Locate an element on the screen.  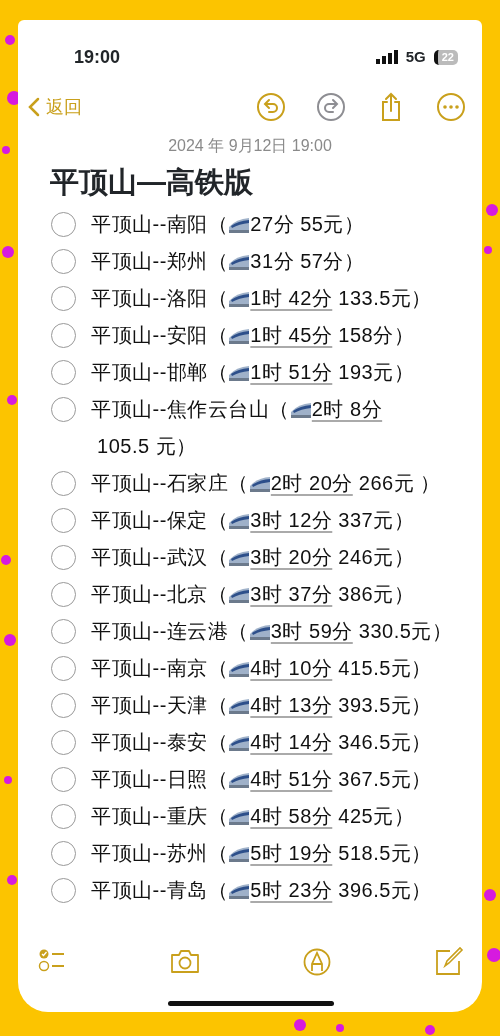
price-text: 105.5 is located at coordinates (123, 445).